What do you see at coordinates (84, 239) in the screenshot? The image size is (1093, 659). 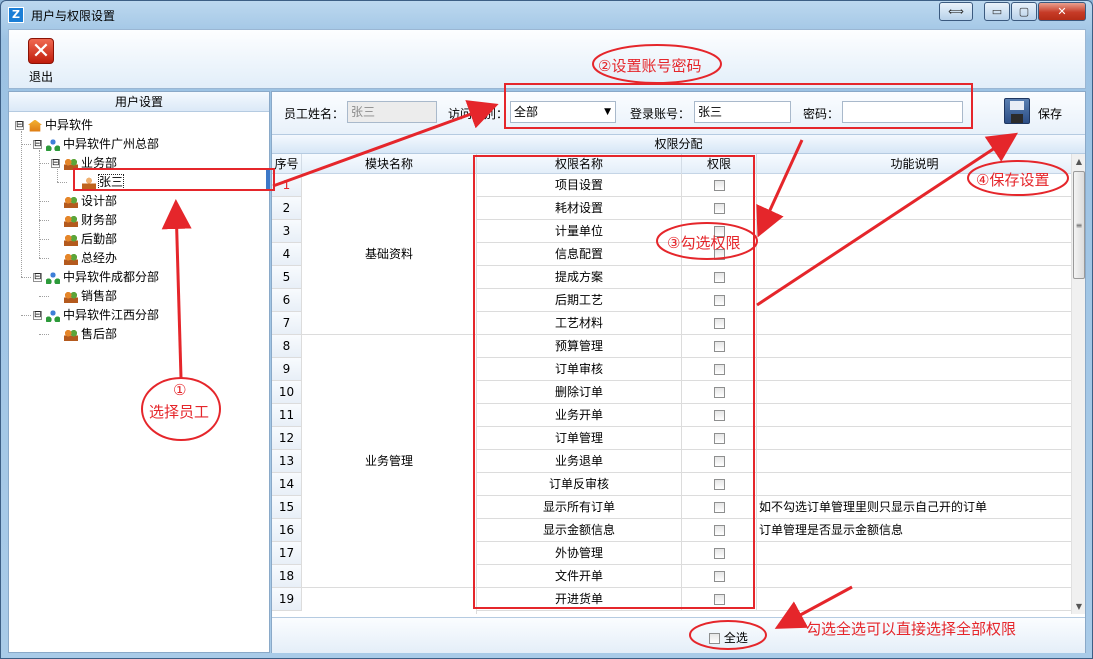 I see `tree-node: 后勤部` at bounding box center [84, 239].